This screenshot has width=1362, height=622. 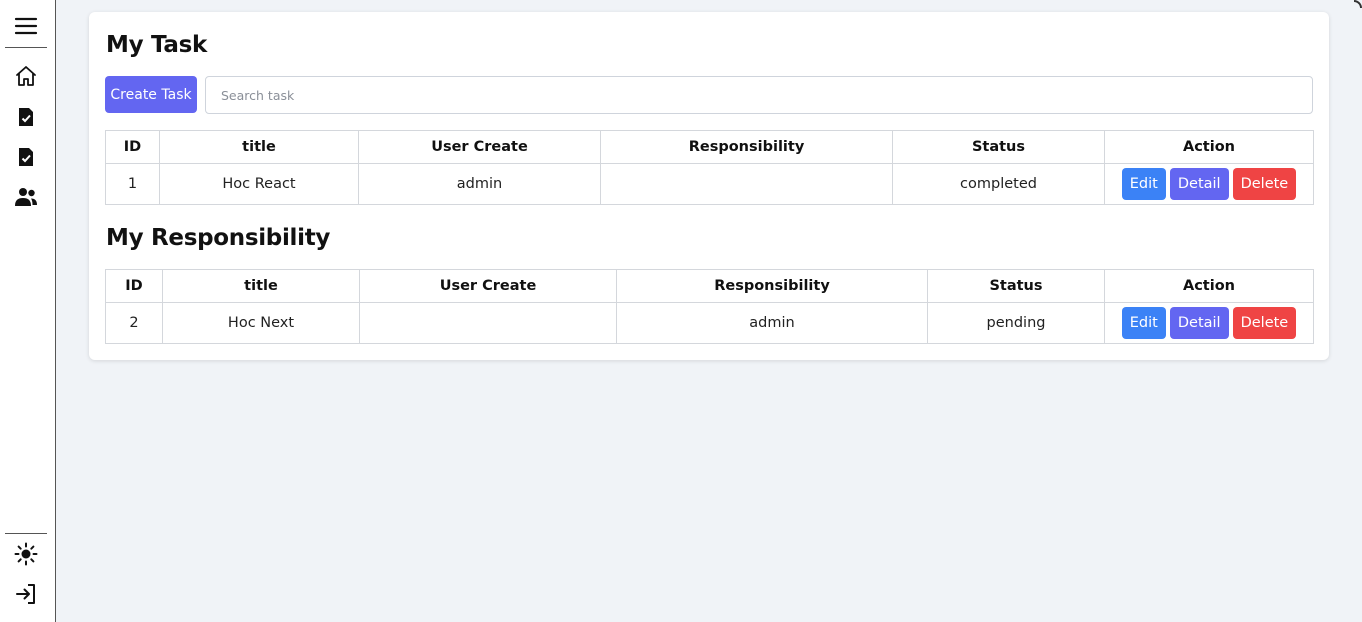 What do you see at coordinates (26, 26) in the screenshot?
I see `menu-icon` at bounding box center [26, 26].